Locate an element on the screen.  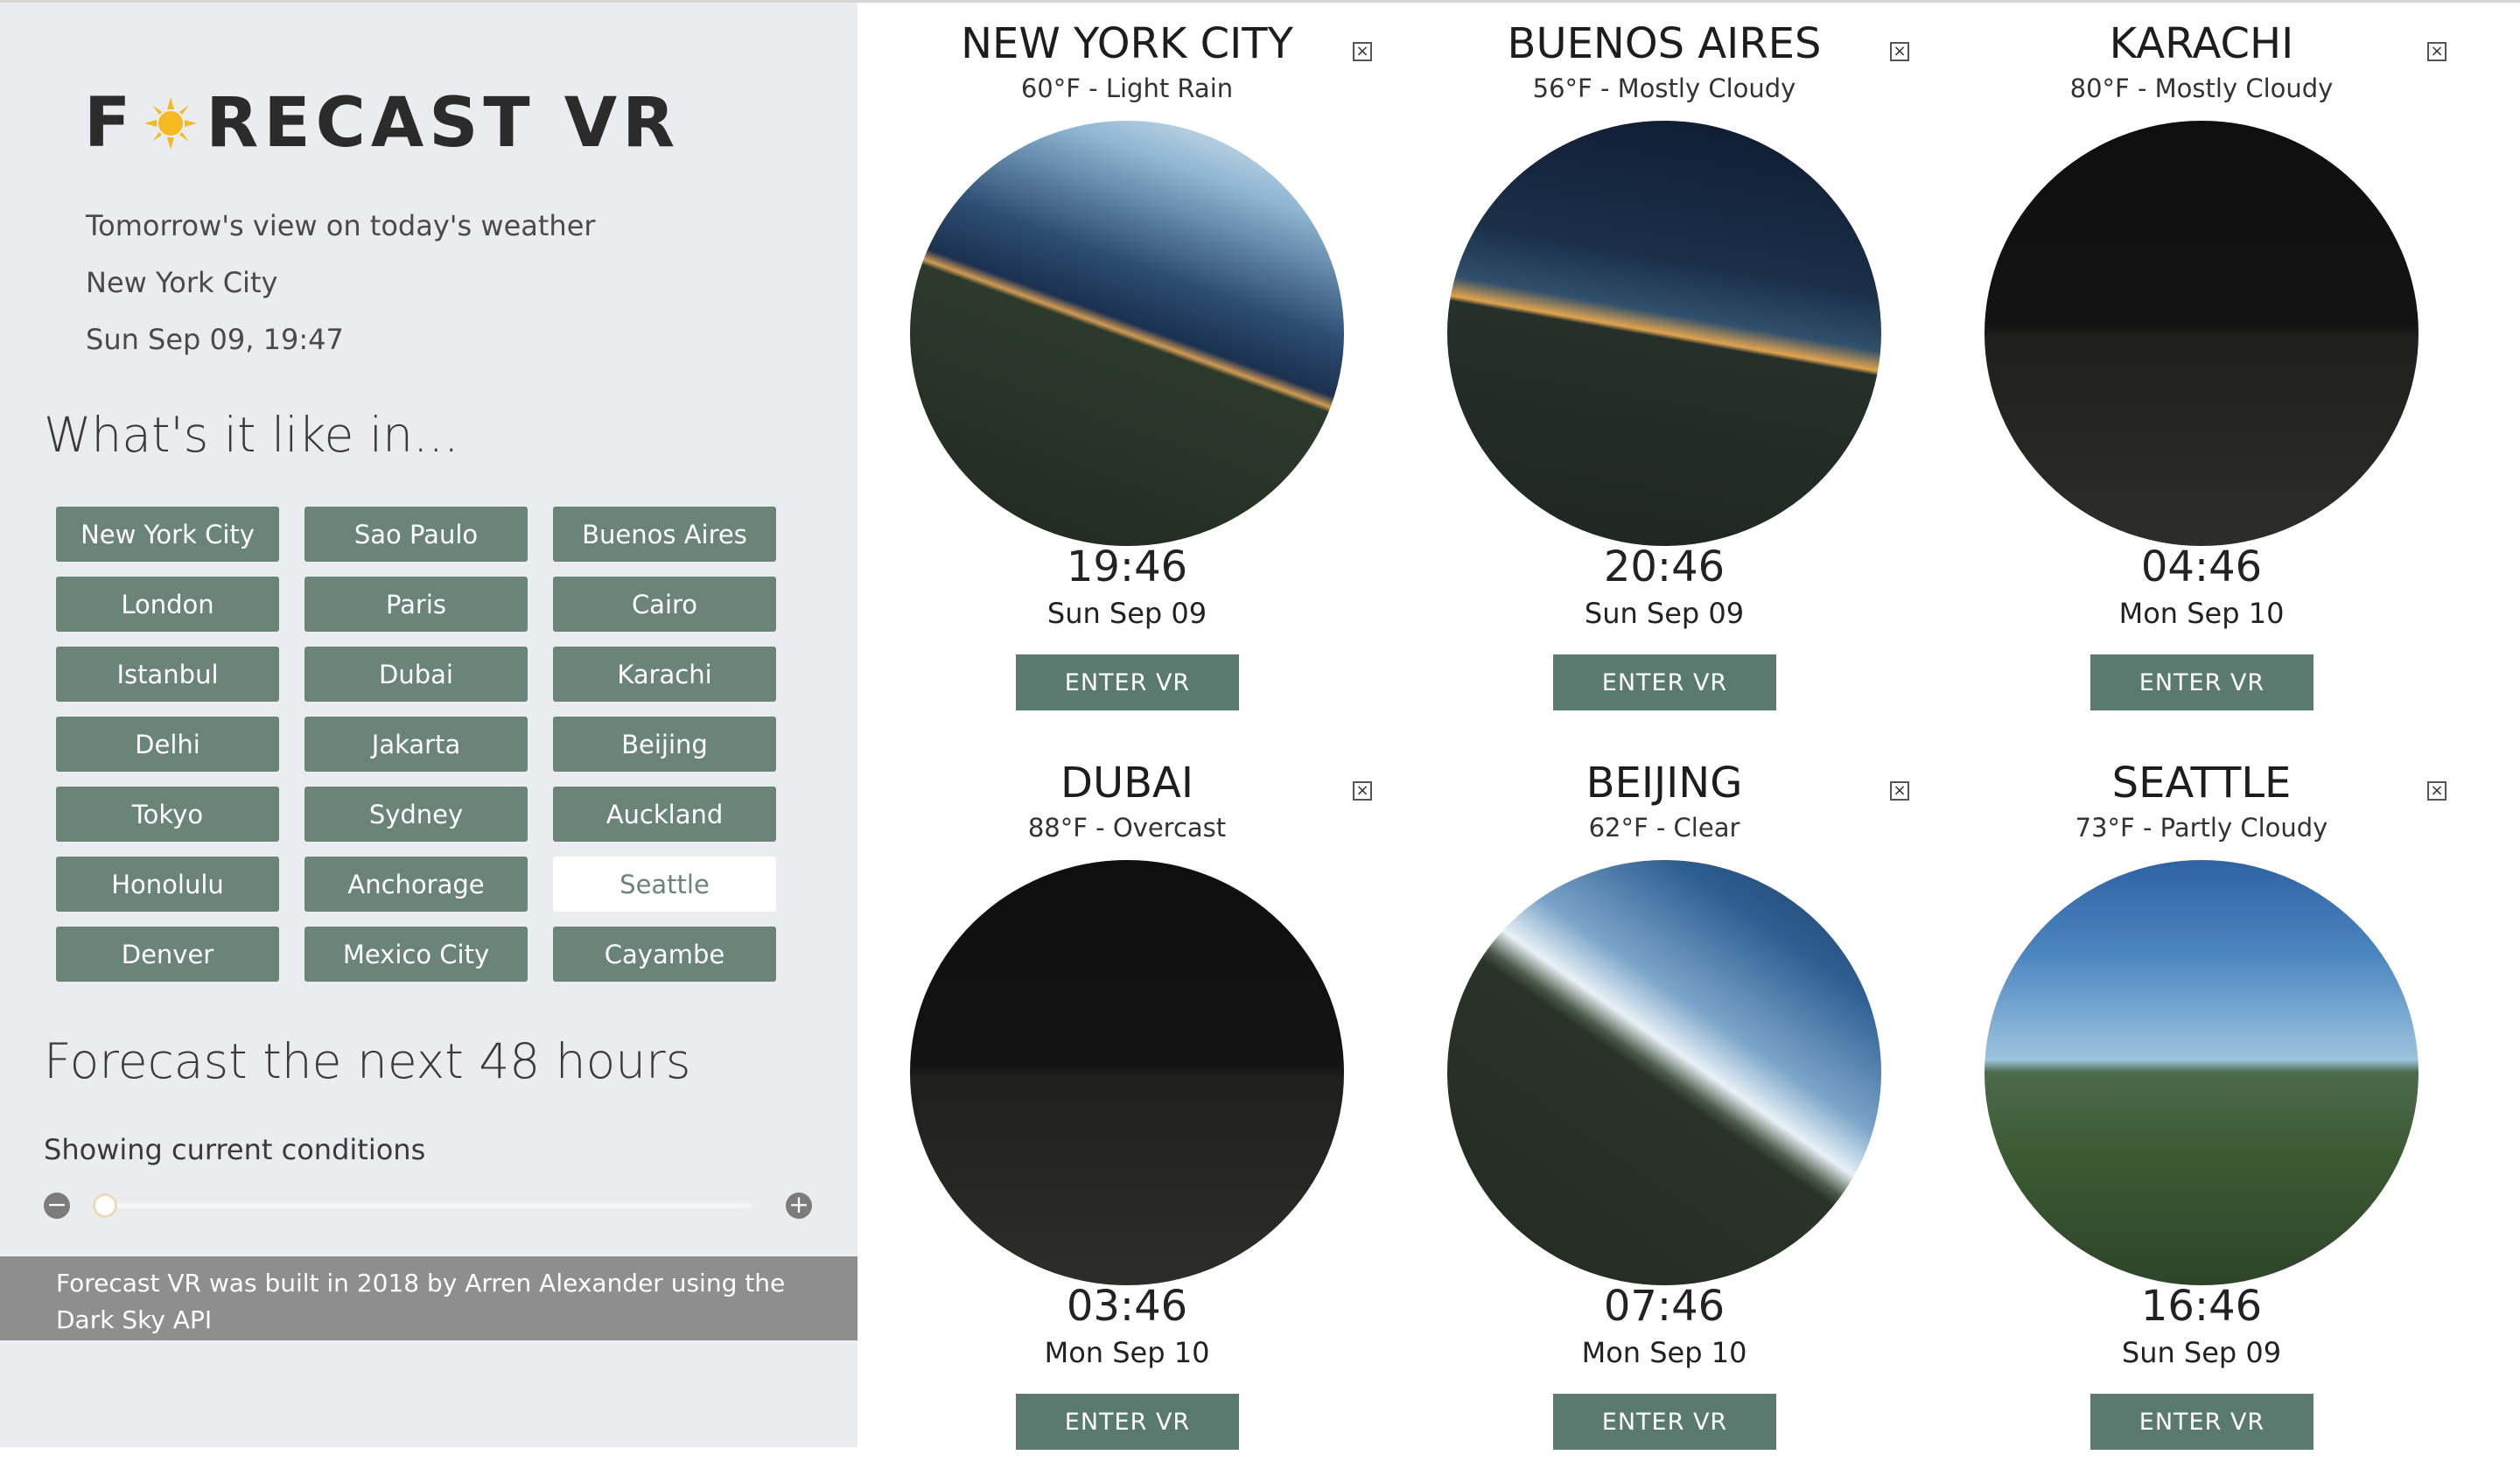
card-local-time: 16:46 is located at coordinates (2201, 1306).